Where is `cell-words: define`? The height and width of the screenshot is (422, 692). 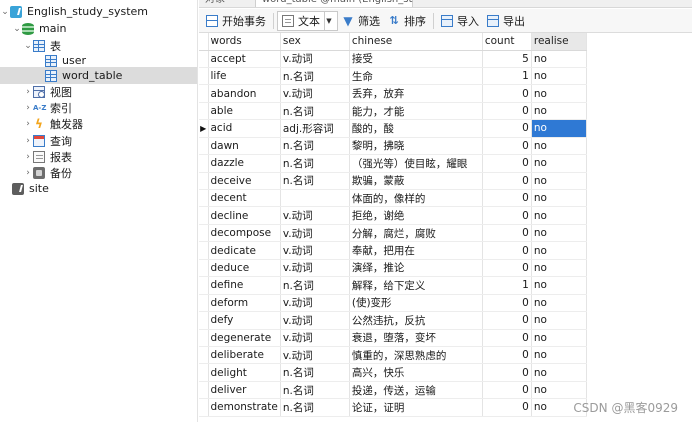
cell-words: define is located at coordinates (244, 285).